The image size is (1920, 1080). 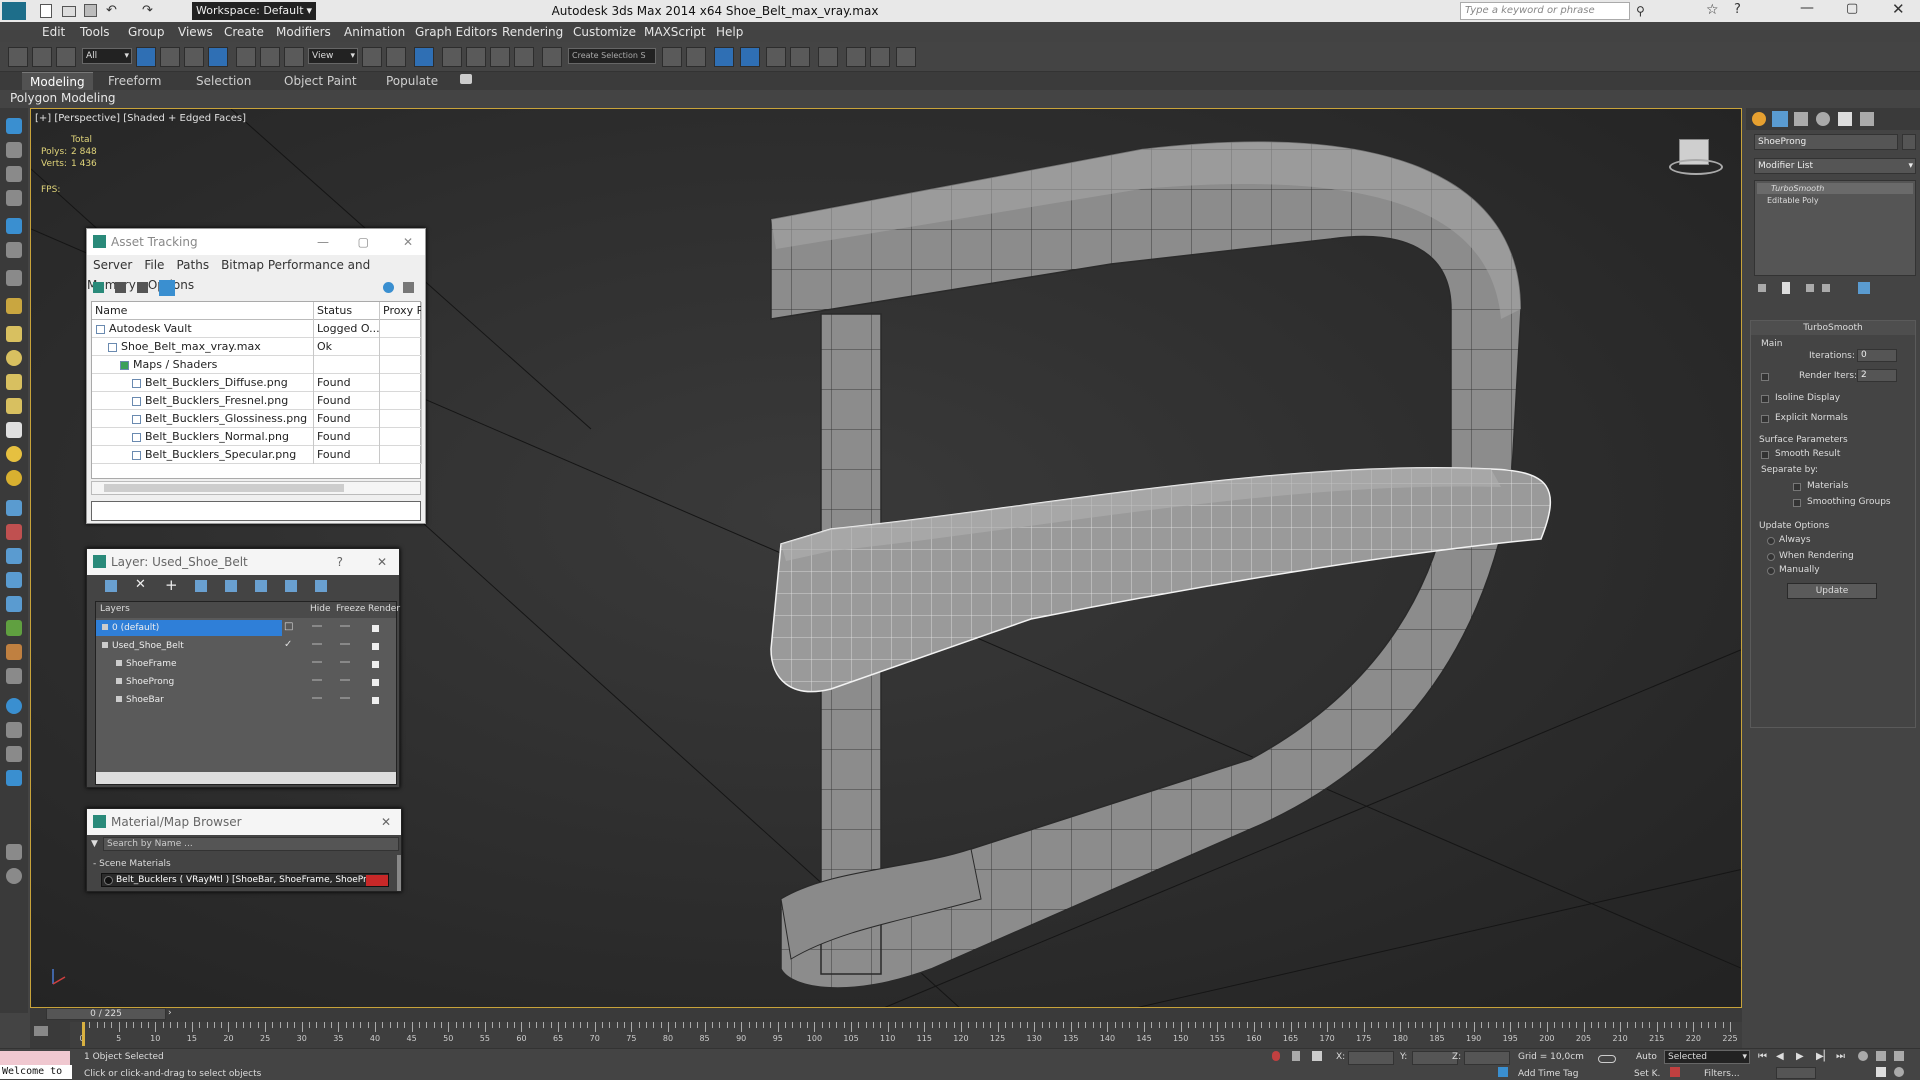 I want to click on rollout-header: TurboSmooth, so click(x=1833, y=328).